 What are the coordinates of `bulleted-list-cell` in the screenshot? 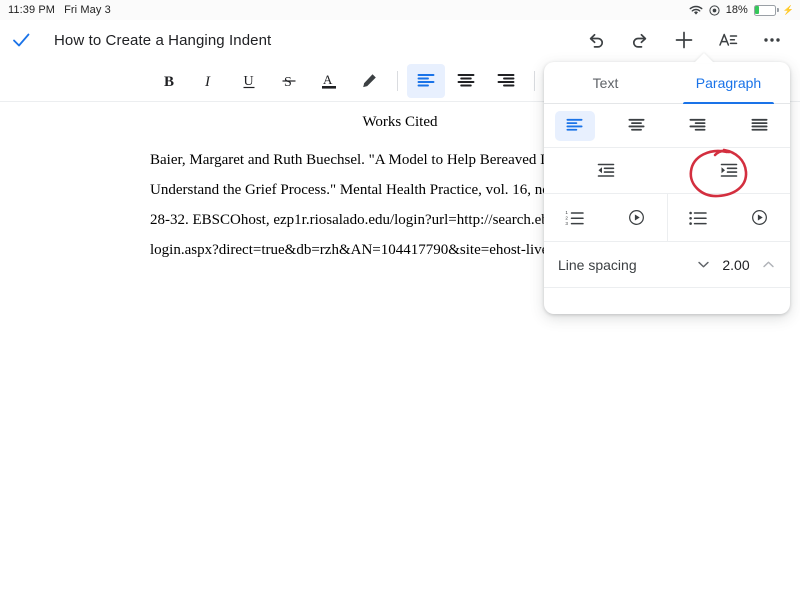 It's located at (729, 217).